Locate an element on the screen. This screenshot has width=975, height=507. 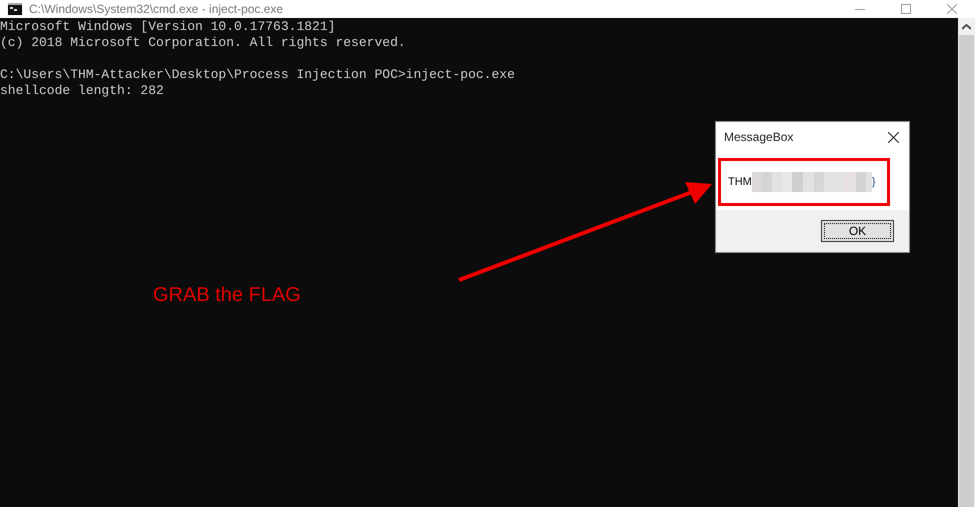
scroll-up-icon is located at coordinates (966, 27).